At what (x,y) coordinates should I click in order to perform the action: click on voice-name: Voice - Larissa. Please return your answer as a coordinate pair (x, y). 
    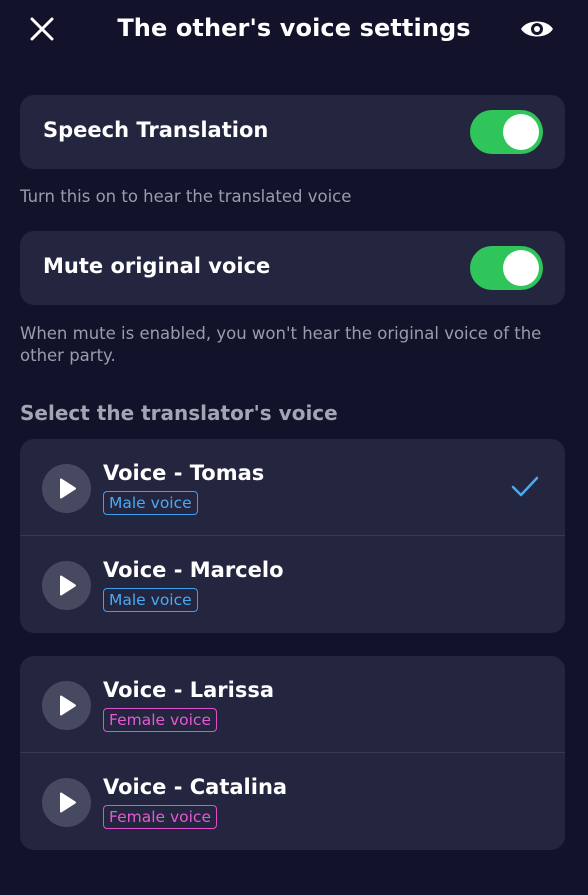
    Looking at the image, I should click on (189, 690).